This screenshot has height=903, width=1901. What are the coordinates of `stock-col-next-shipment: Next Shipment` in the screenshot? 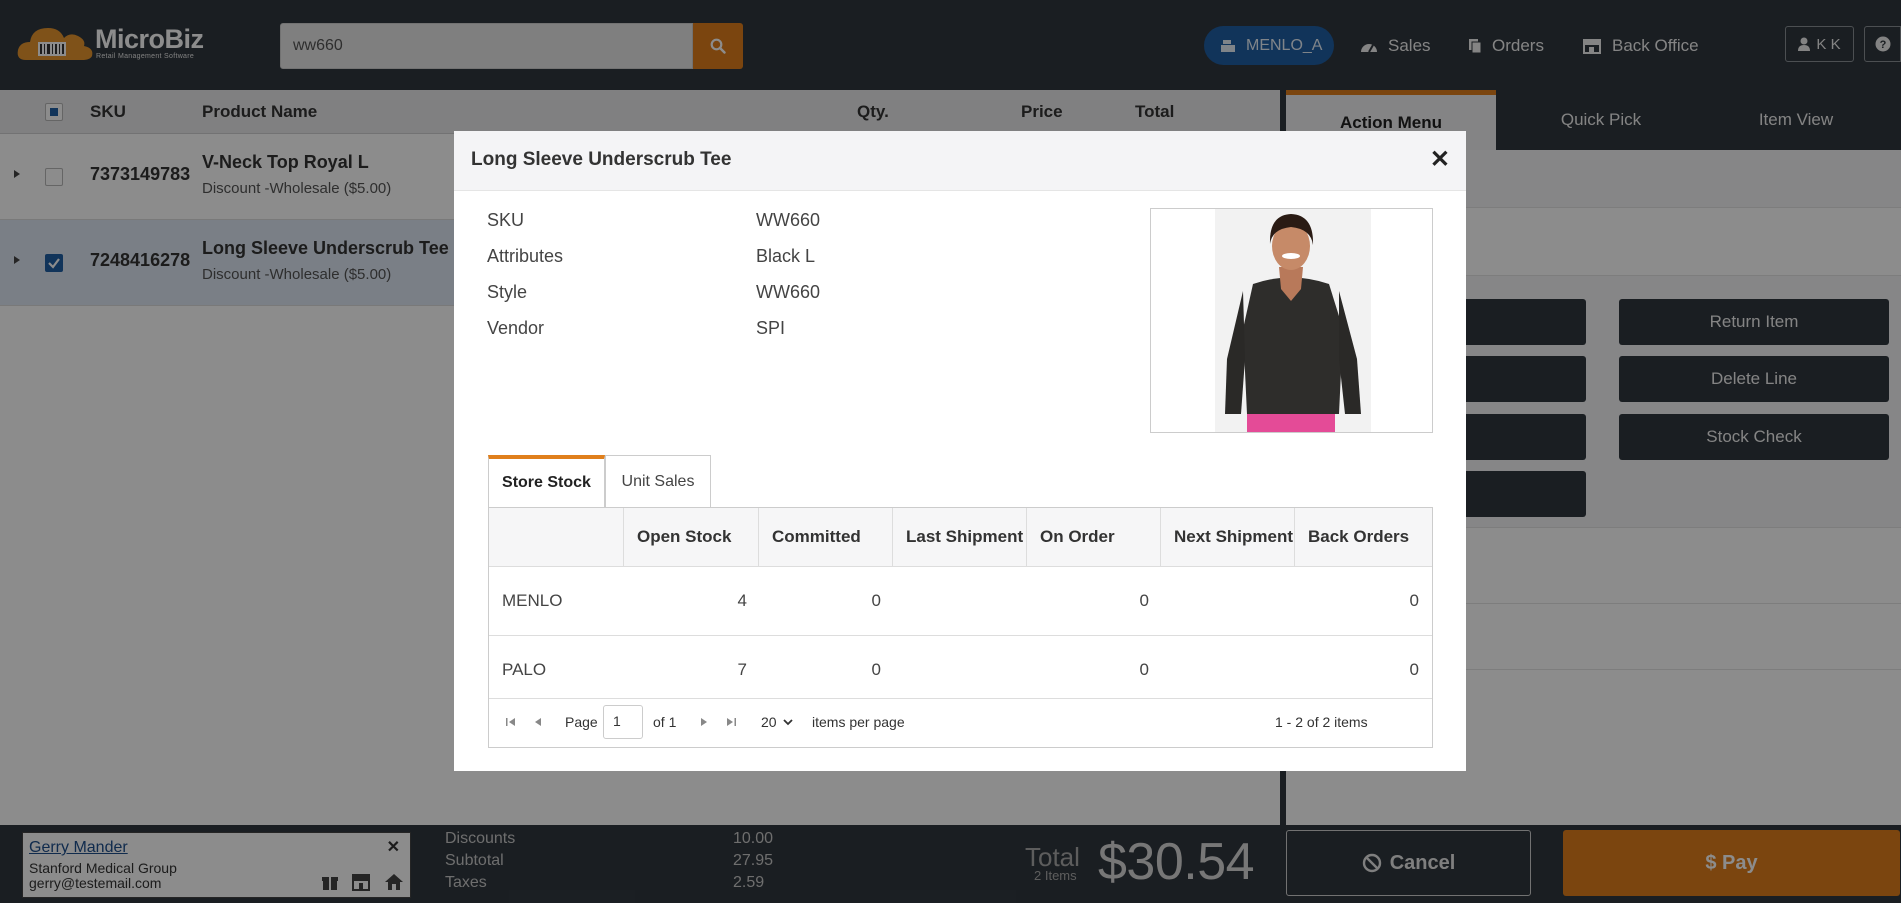 It's located at (1228, 537).